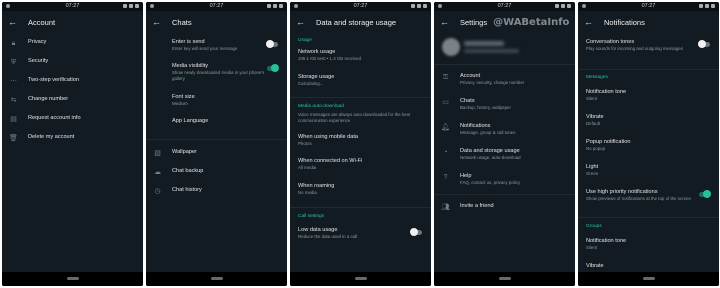  What do you see at coordinates (157, 191) in the screenshot?
I see `history-icon: ◷` at bounding box center [157, 191].